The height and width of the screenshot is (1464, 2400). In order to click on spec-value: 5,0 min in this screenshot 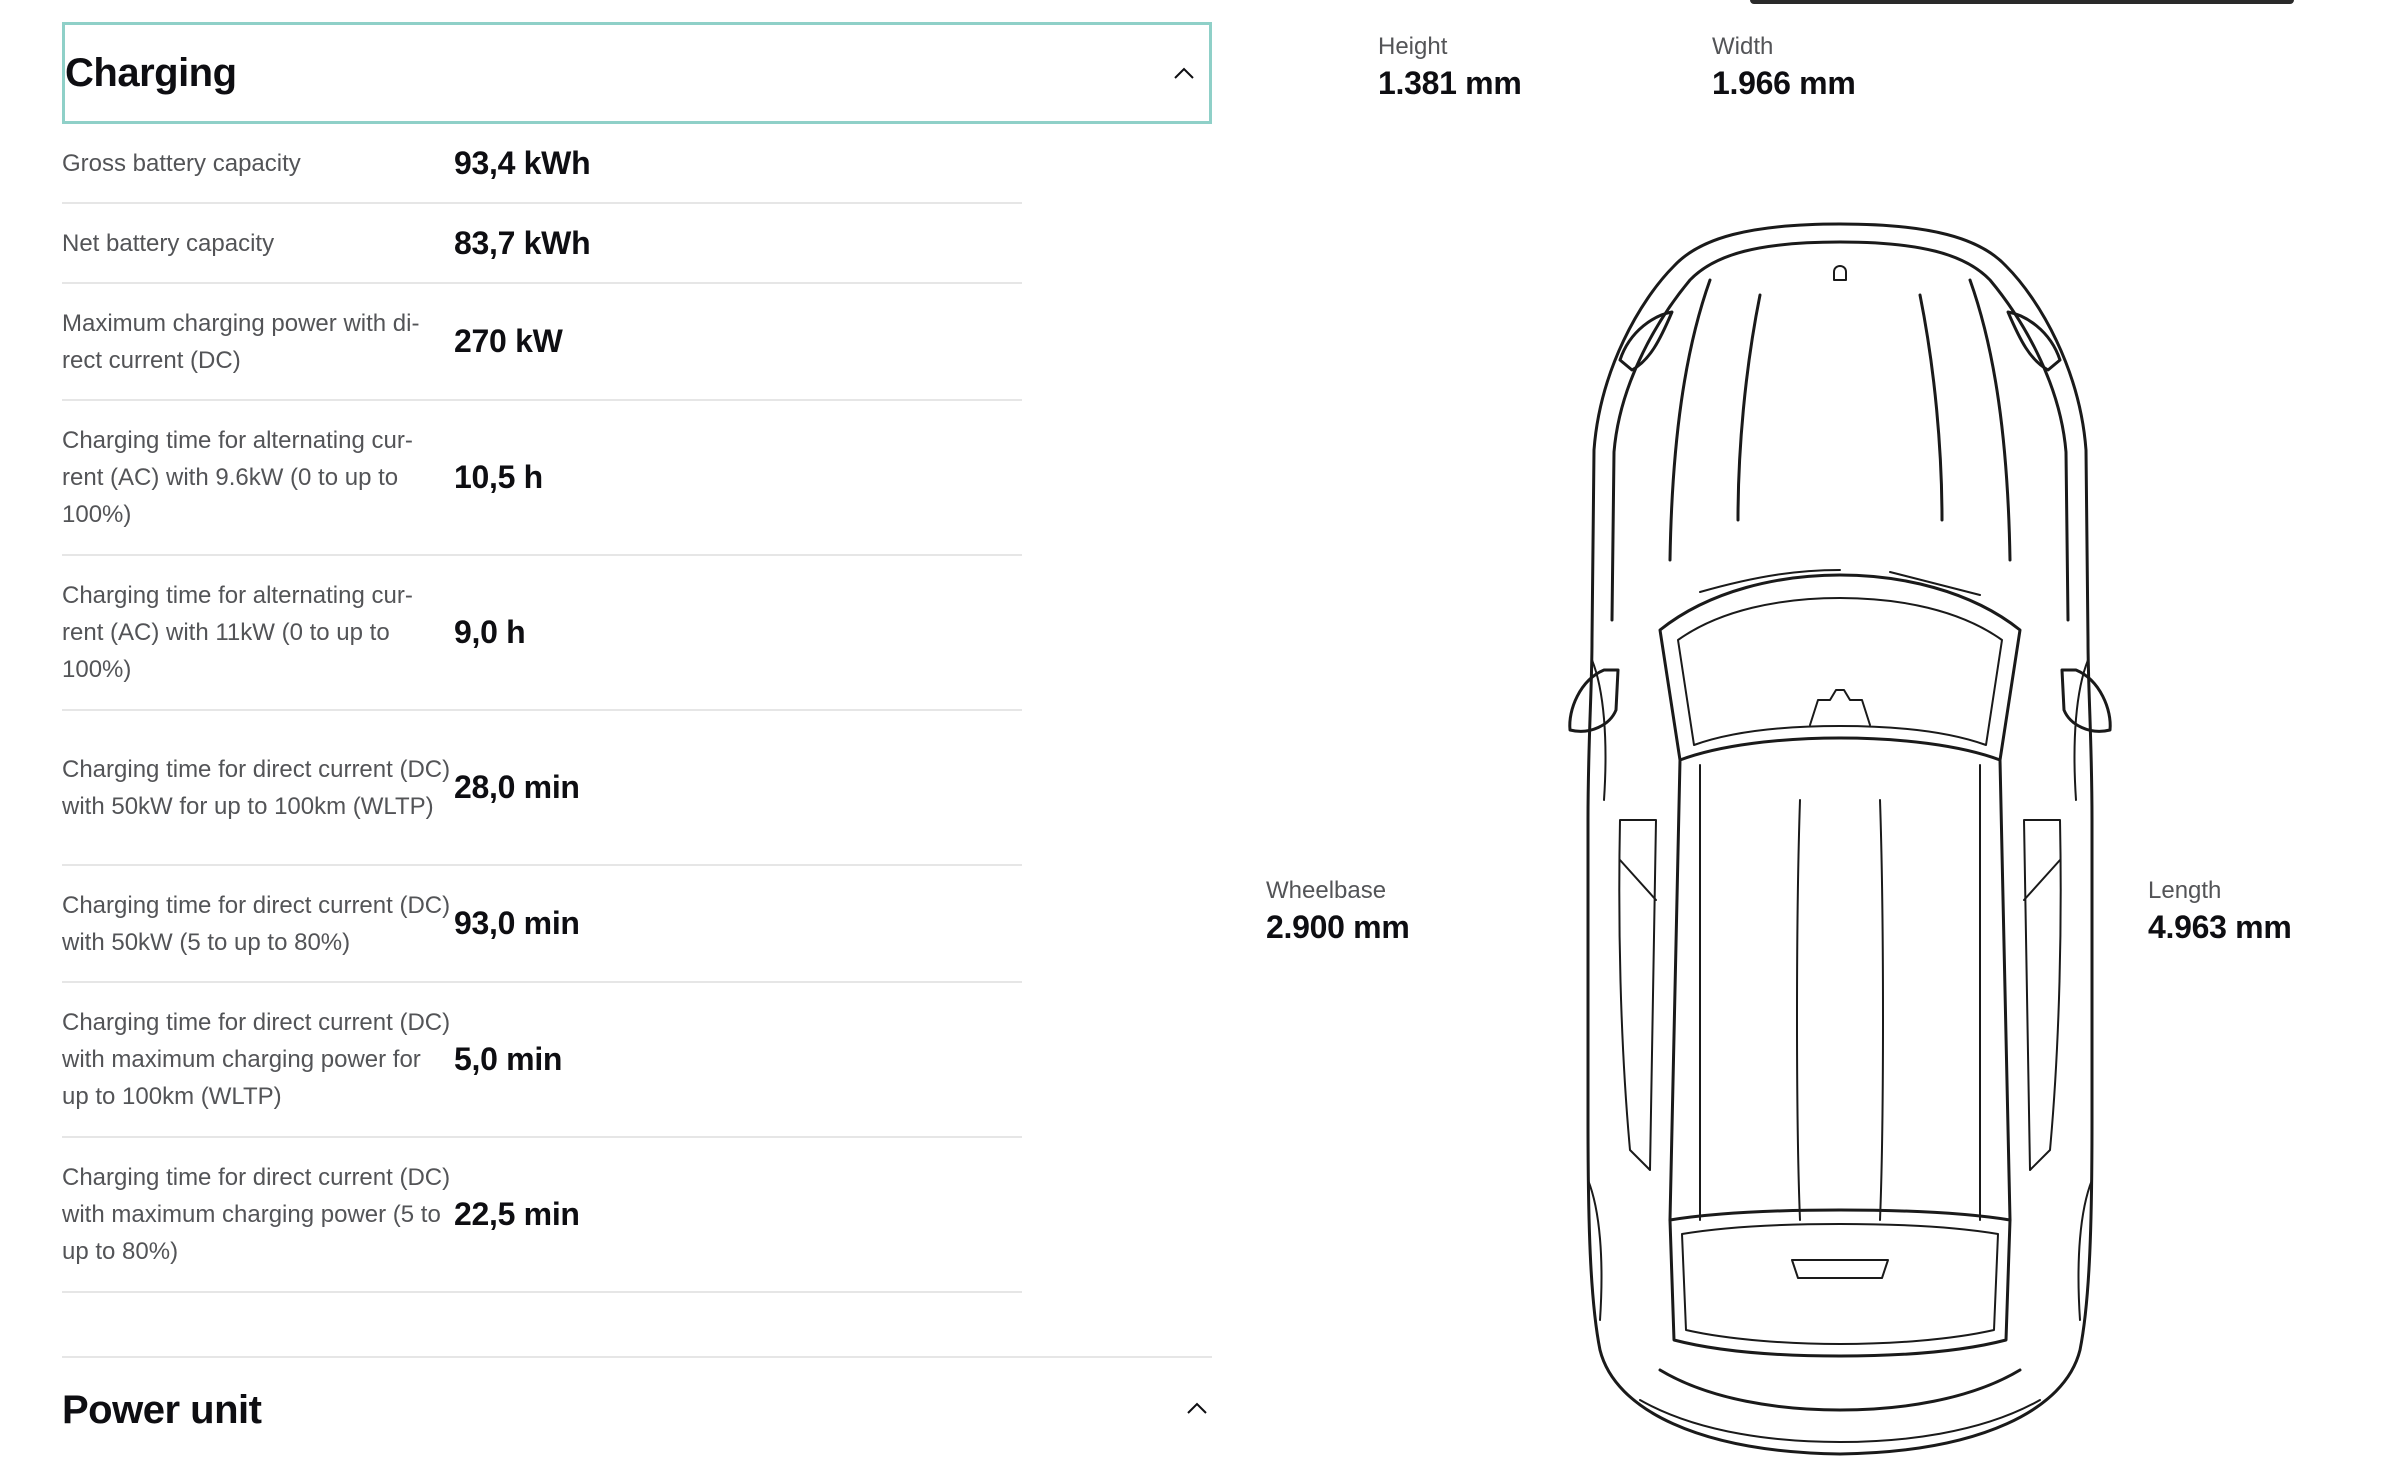, I will do `click(508, 1059)`.